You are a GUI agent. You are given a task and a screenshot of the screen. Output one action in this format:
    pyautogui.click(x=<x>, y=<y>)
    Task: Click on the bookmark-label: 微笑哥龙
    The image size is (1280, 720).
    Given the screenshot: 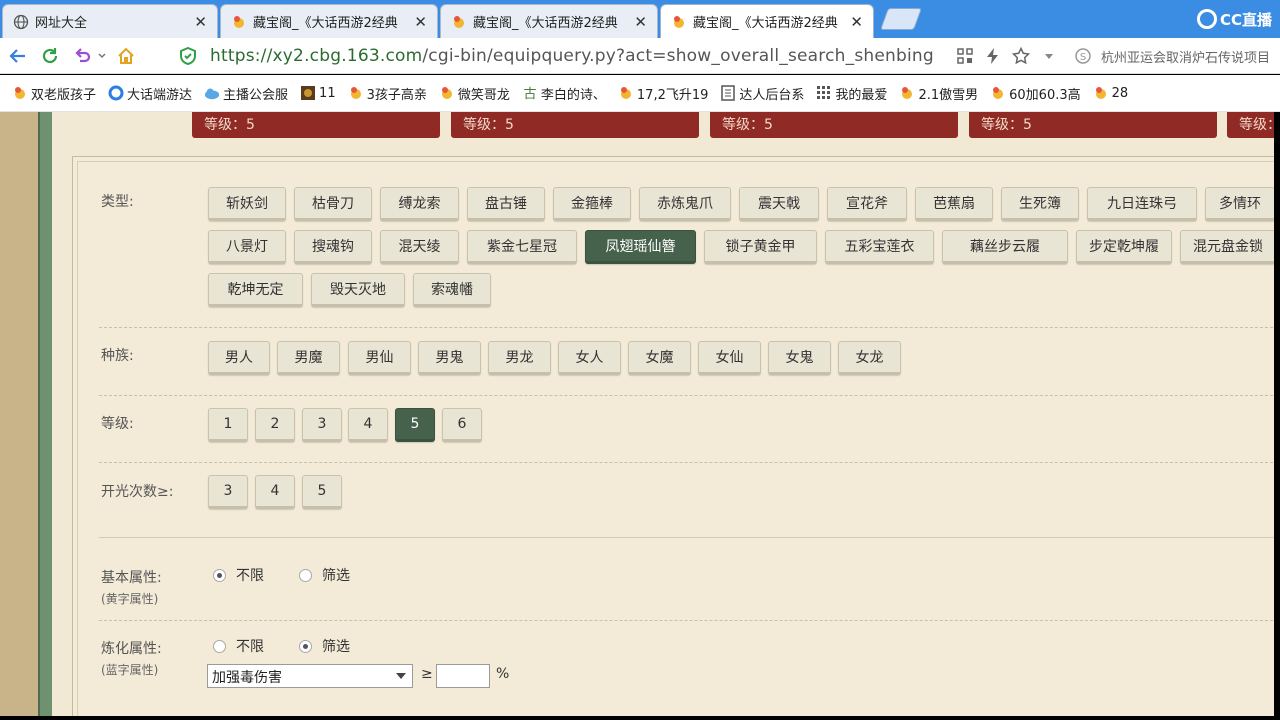 What is the action you would take?
    pyautogui.click(x=483, y=95)
    